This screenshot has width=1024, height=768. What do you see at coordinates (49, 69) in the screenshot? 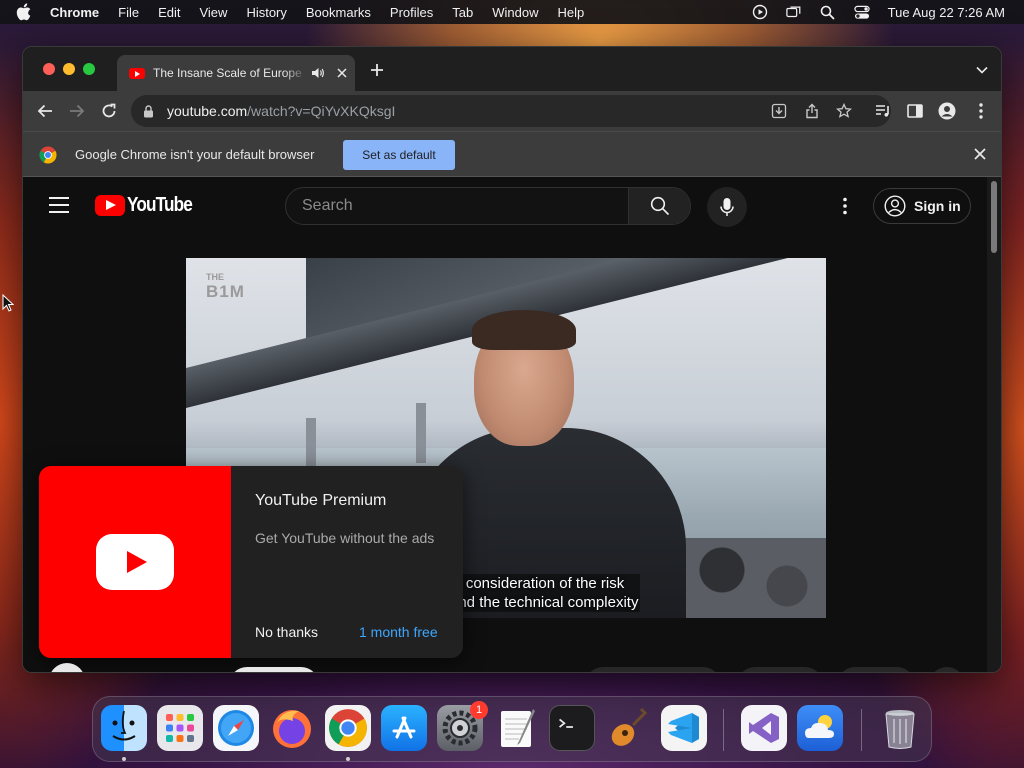
I see `window-close-button` at bounding box center [49, 69].